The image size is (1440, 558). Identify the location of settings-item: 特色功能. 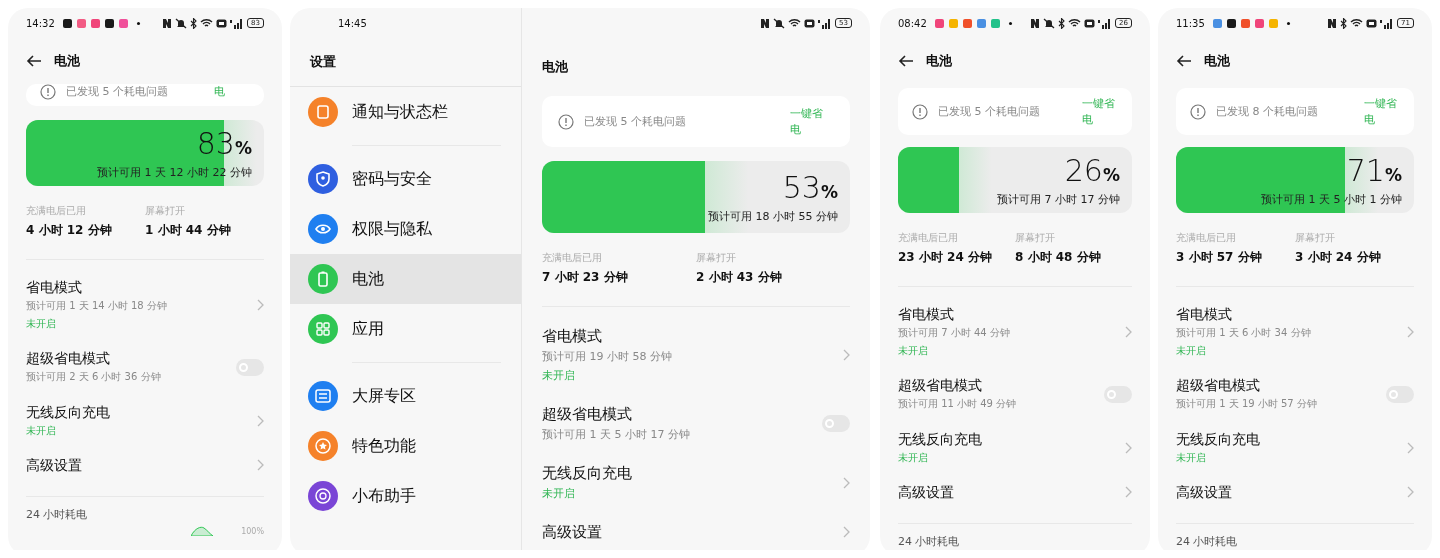
(405, 446).